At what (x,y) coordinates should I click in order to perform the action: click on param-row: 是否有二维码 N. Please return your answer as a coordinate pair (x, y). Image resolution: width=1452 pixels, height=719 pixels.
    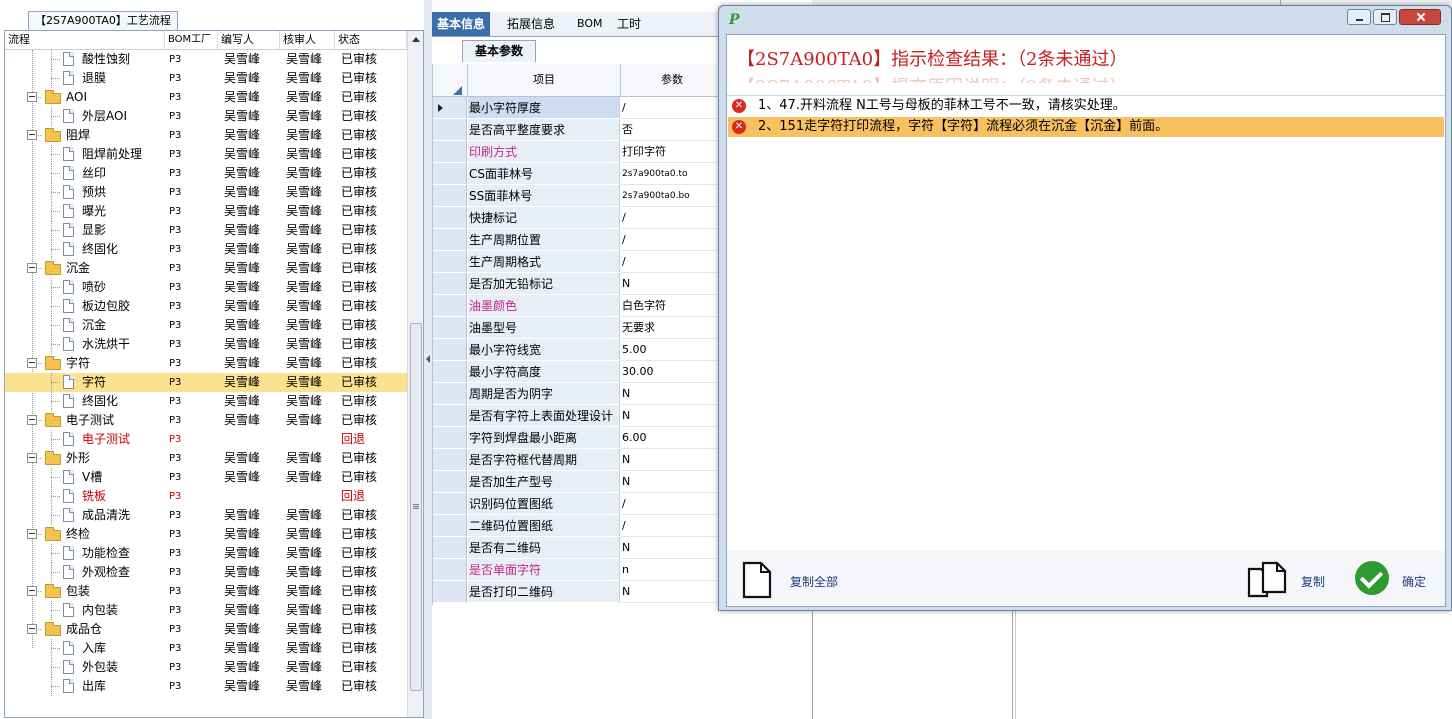
    Looking at the image, I should click on (578, 548).